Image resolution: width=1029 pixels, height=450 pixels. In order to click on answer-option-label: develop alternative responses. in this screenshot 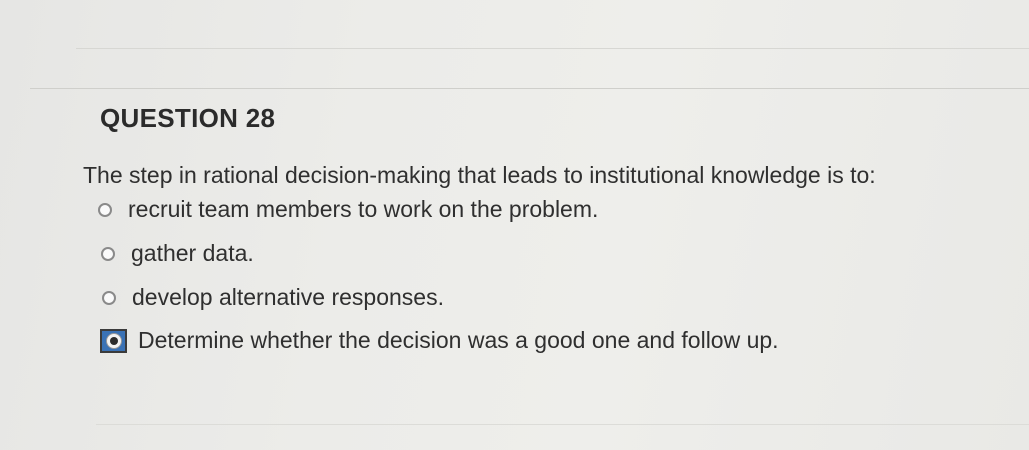, I will do `click(288, 297)`.